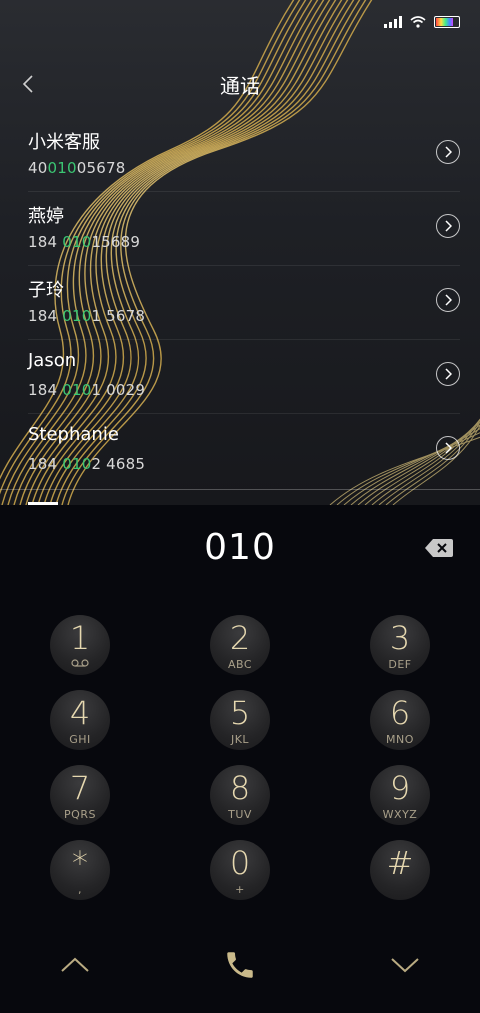 The height and width of the screenshot is (1013, 480). What do you see at coordinates (447, 22) in the screenshot?
I see `battery-icon` at bounding box center [447, 22].